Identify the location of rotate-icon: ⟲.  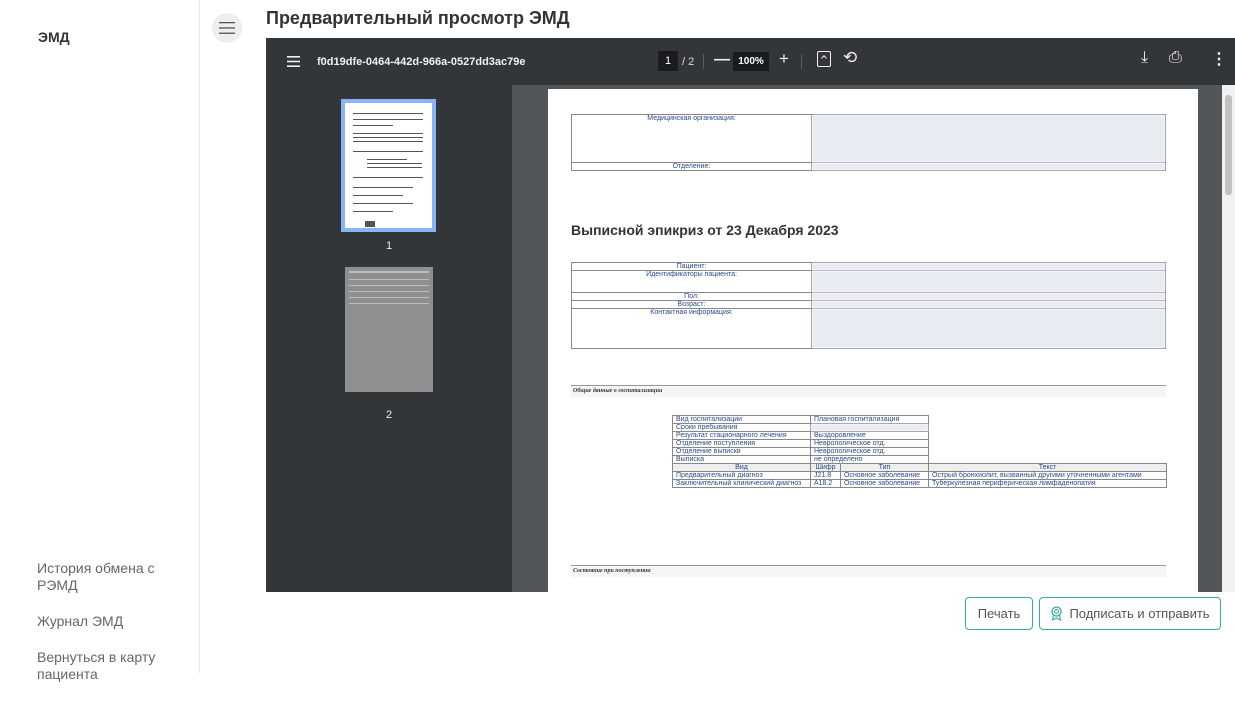
(850, 58).